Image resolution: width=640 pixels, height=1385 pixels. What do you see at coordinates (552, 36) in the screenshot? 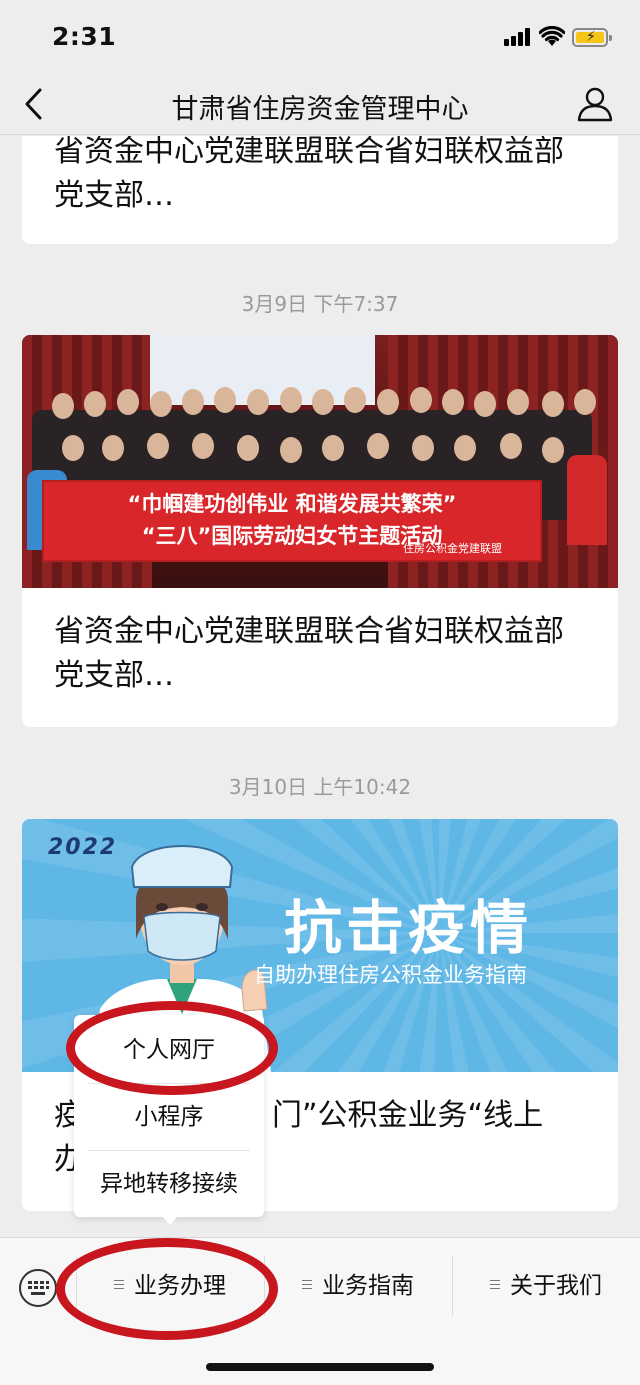
I see `wifi-icon` at bounding box center [552, 36].